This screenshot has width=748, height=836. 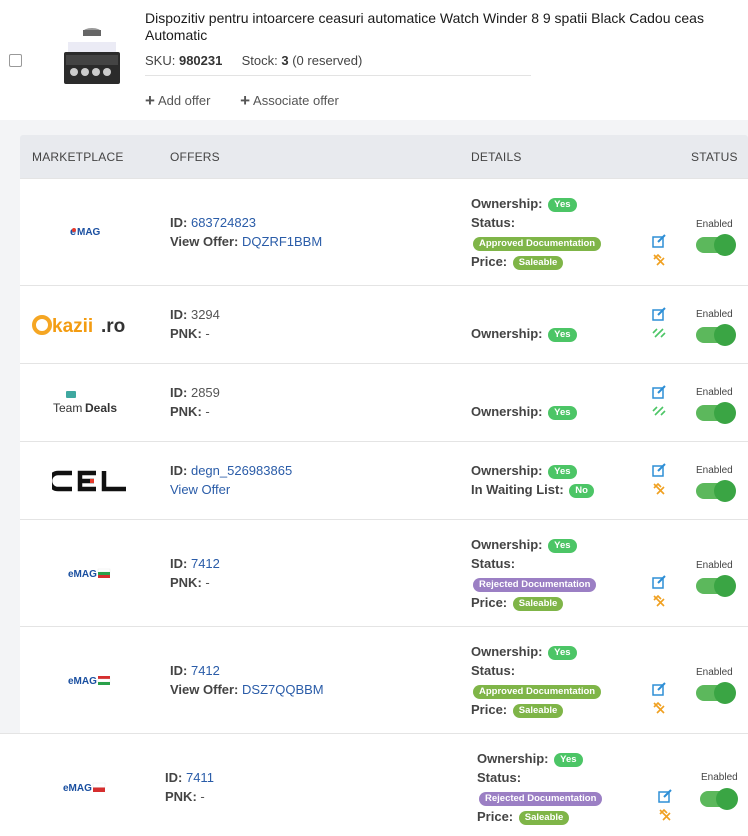 What do you see at coordinates (195, 392) in the screenshot?
I see `offer-id: ID: 2859` at bounding box center [195, 392].